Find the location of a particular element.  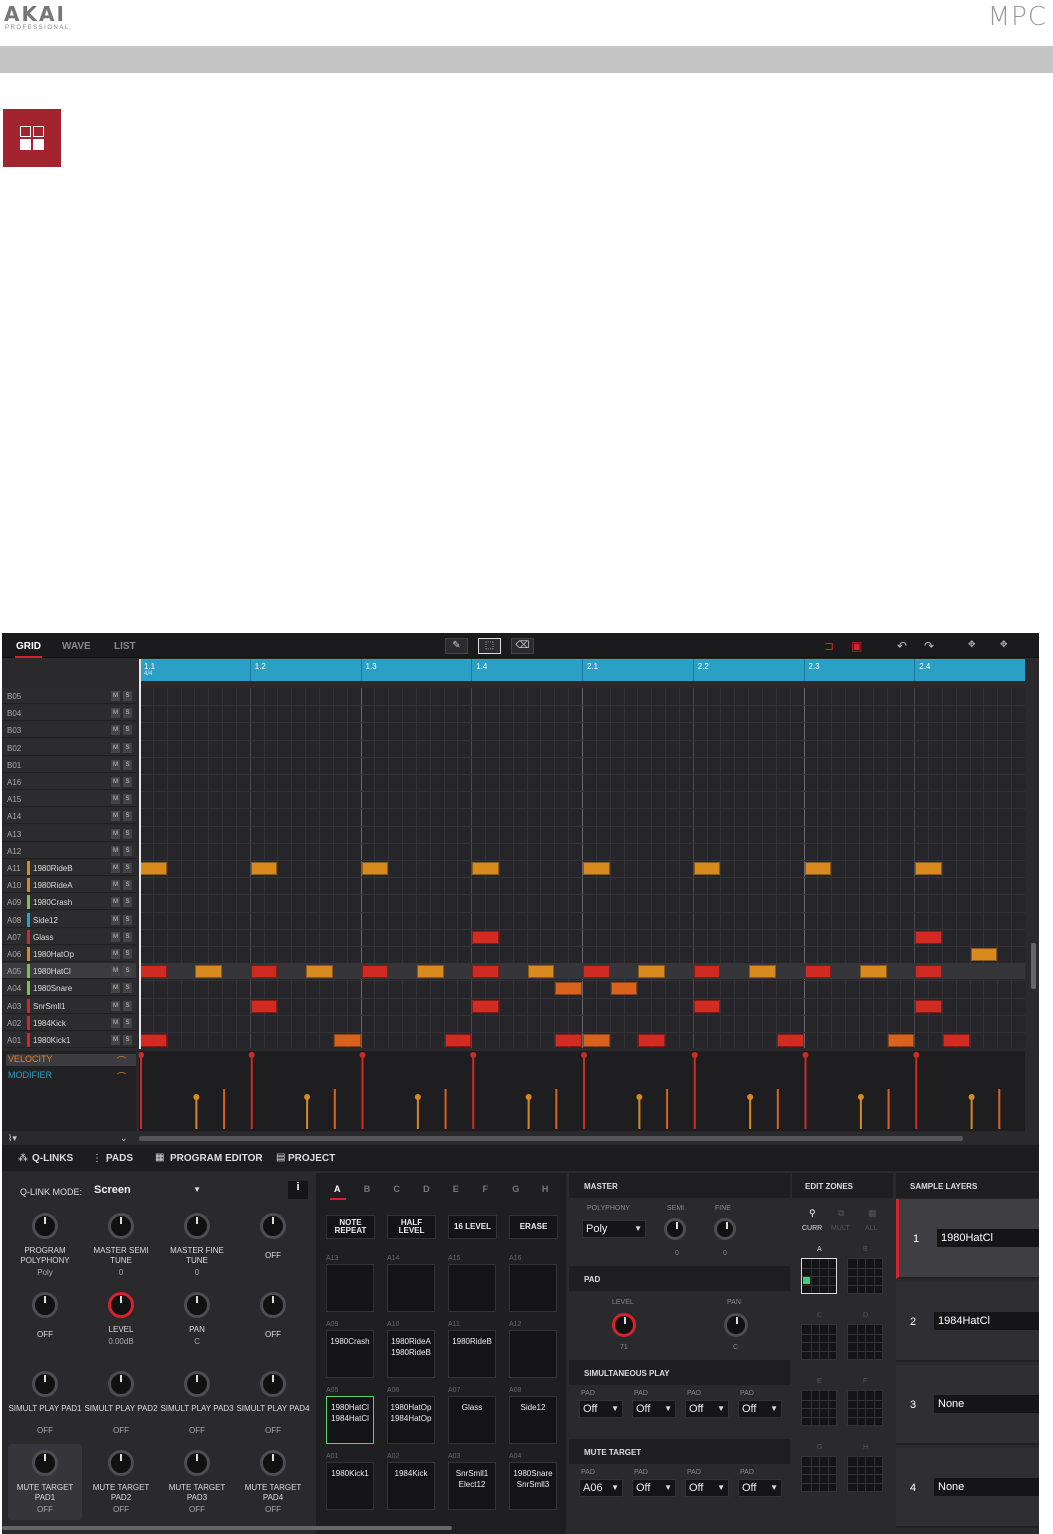

tab-project: PROJECT is located at coordinates (311, 1158).